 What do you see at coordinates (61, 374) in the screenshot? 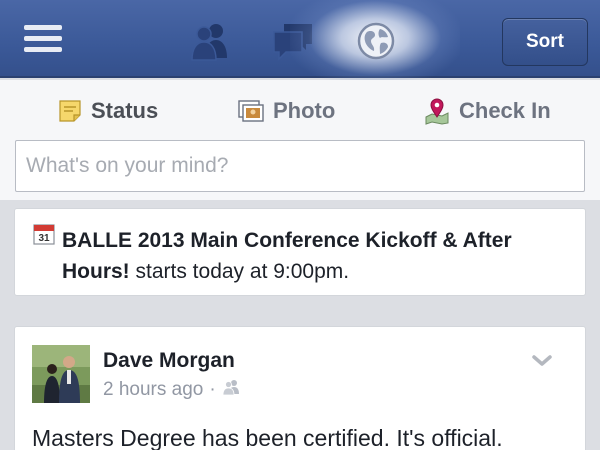
I see `avatar` at bounding box center [61, 374].